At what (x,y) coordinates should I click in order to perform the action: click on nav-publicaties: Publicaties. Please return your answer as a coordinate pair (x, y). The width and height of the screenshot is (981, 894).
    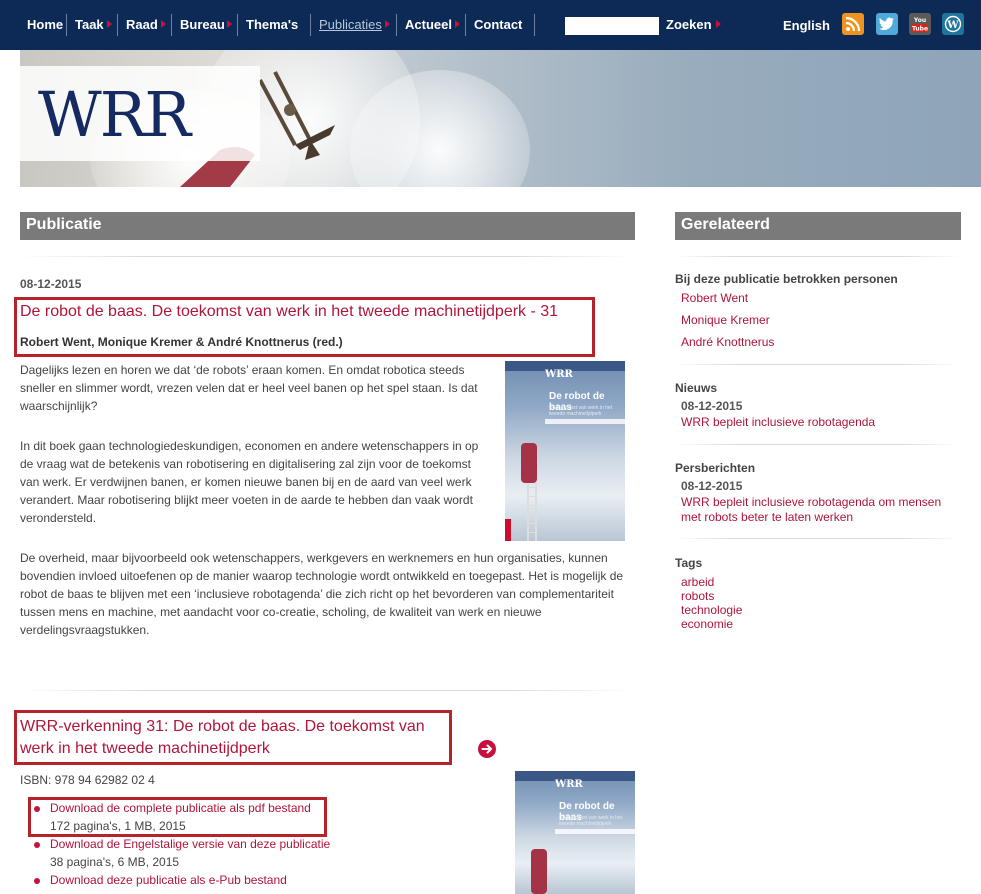
    Looking at the image, I should click on (350, 24).